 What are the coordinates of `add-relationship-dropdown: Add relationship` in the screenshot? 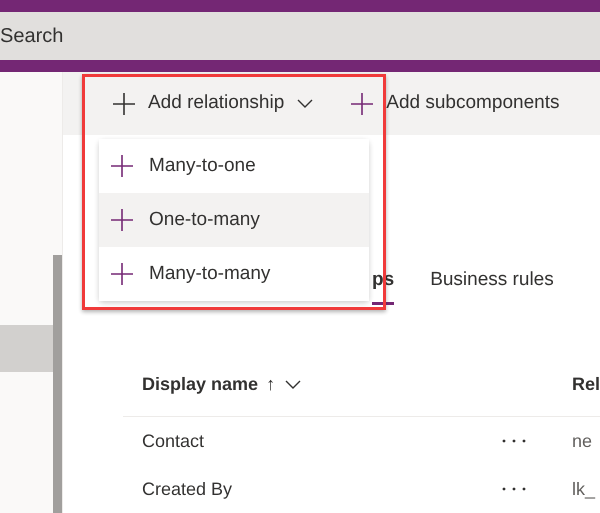 It's located at (213, 103).